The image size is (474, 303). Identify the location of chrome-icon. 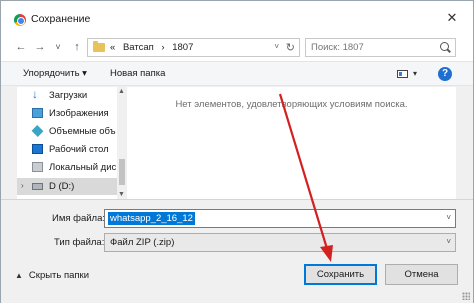
(20, 20).